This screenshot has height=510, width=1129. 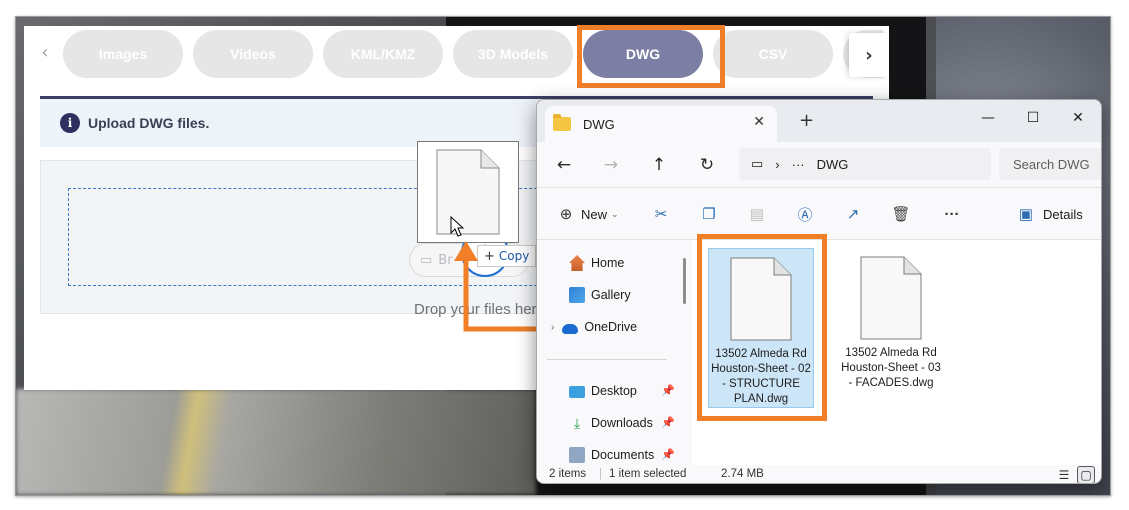 I want to click on explorer-tab: DWG ✕, so click(x=661, y=124).